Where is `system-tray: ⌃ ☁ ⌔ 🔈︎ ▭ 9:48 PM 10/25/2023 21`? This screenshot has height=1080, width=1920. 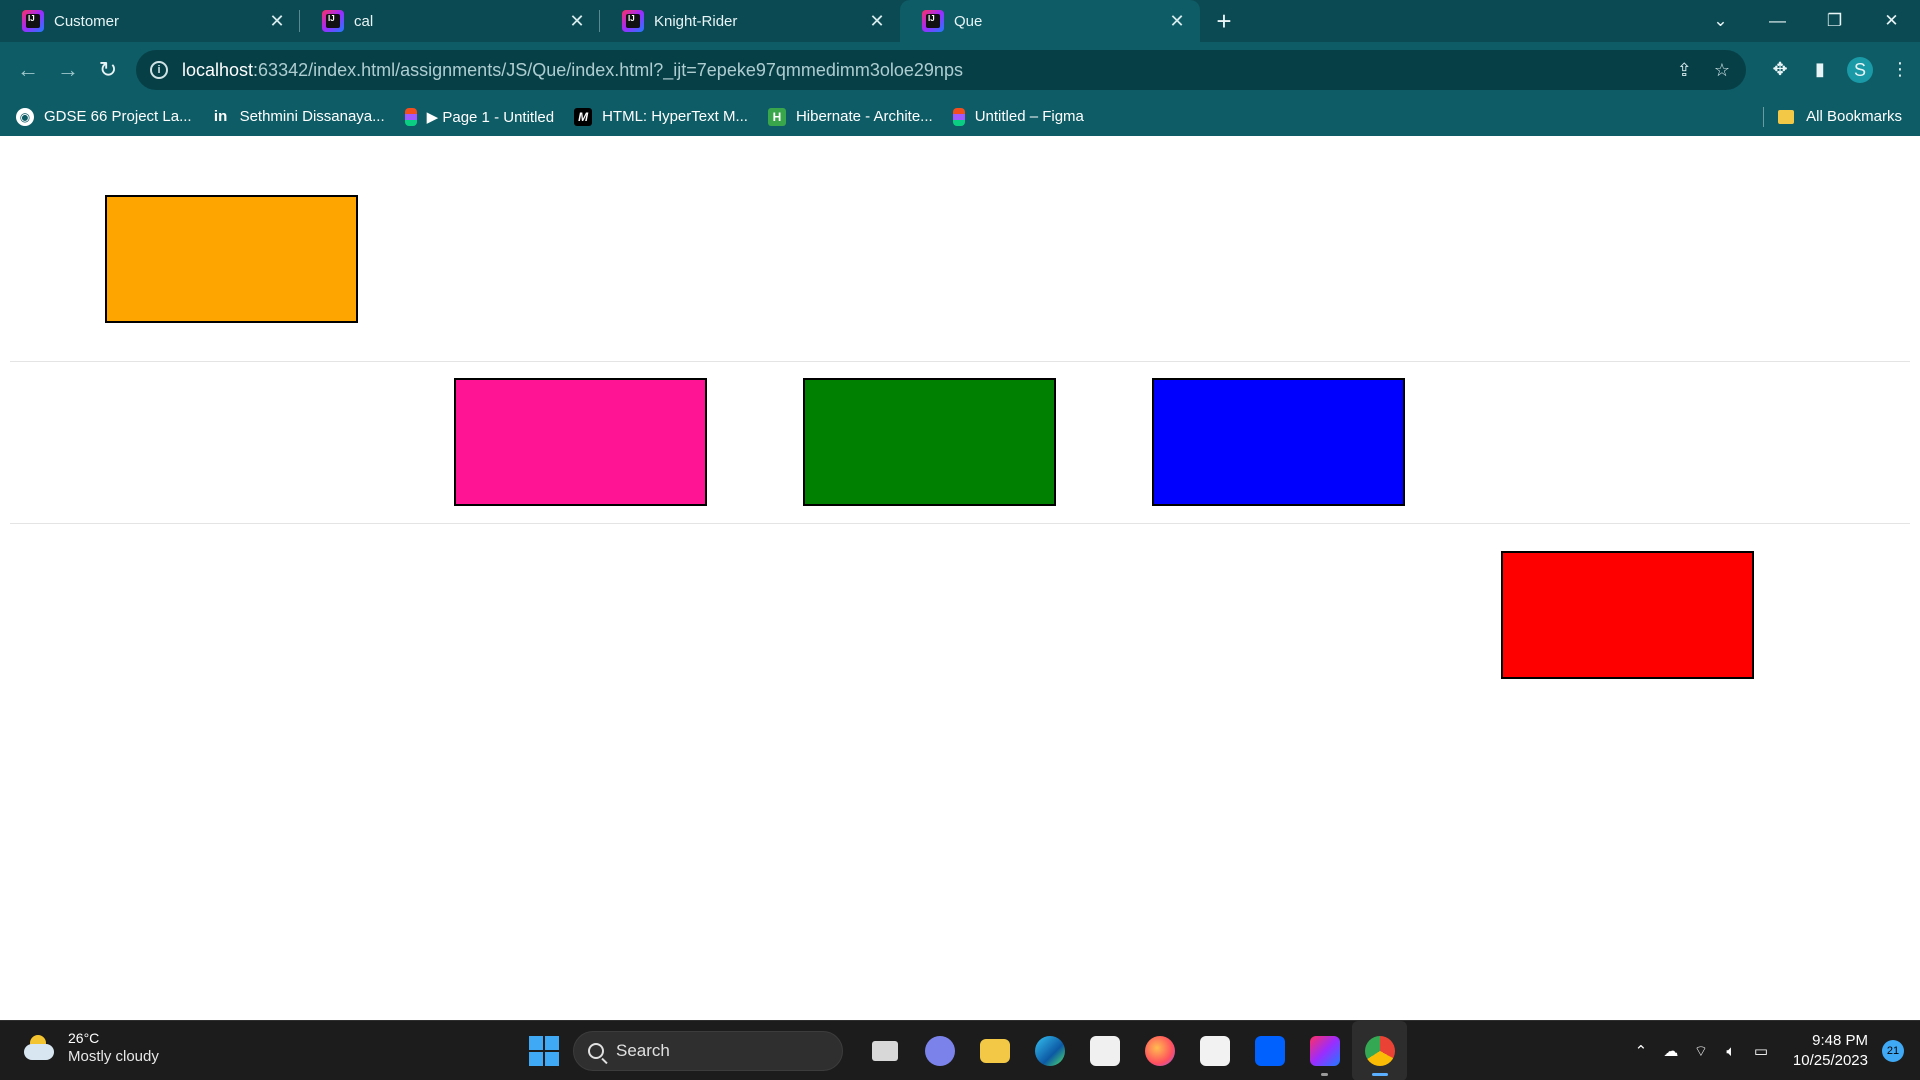 system-tray: ⌃ ☁ ⌔ 🔈︎ ▭ 9:48 PM 10/25/2023 21 is located at coordinates (1773, 1050).